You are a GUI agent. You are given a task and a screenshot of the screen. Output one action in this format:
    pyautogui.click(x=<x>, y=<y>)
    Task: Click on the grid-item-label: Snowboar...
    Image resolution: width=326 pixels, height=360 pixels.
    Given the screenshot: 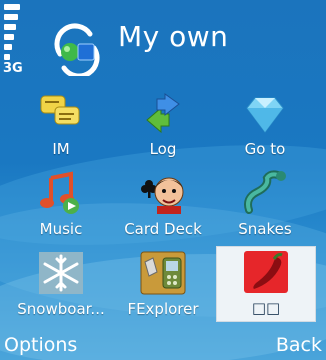 What is the action you would take?
    pyautogui.click(x=61, y=309)
    